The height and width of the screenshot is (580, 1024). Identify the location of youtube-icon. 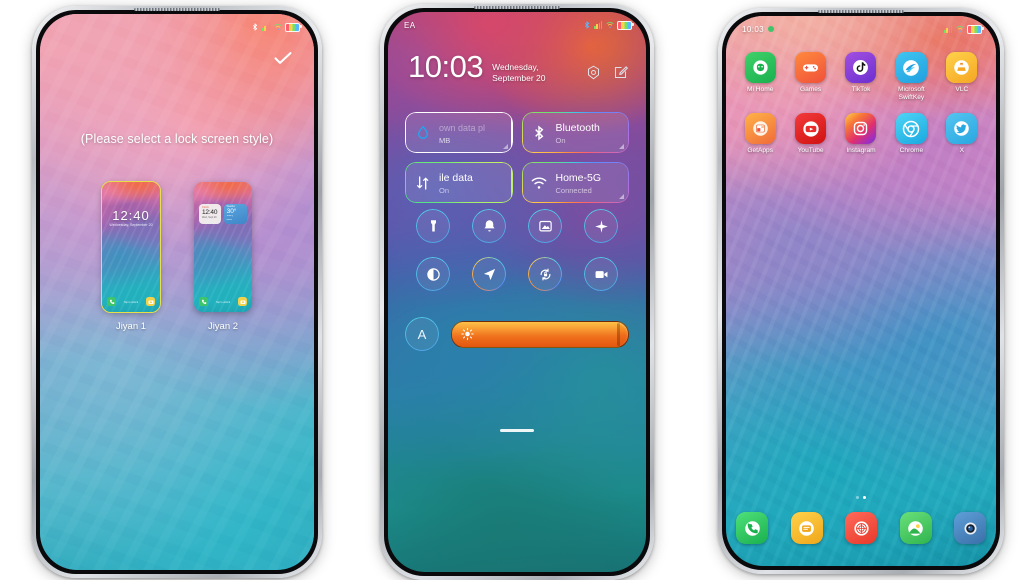
(811, 129).